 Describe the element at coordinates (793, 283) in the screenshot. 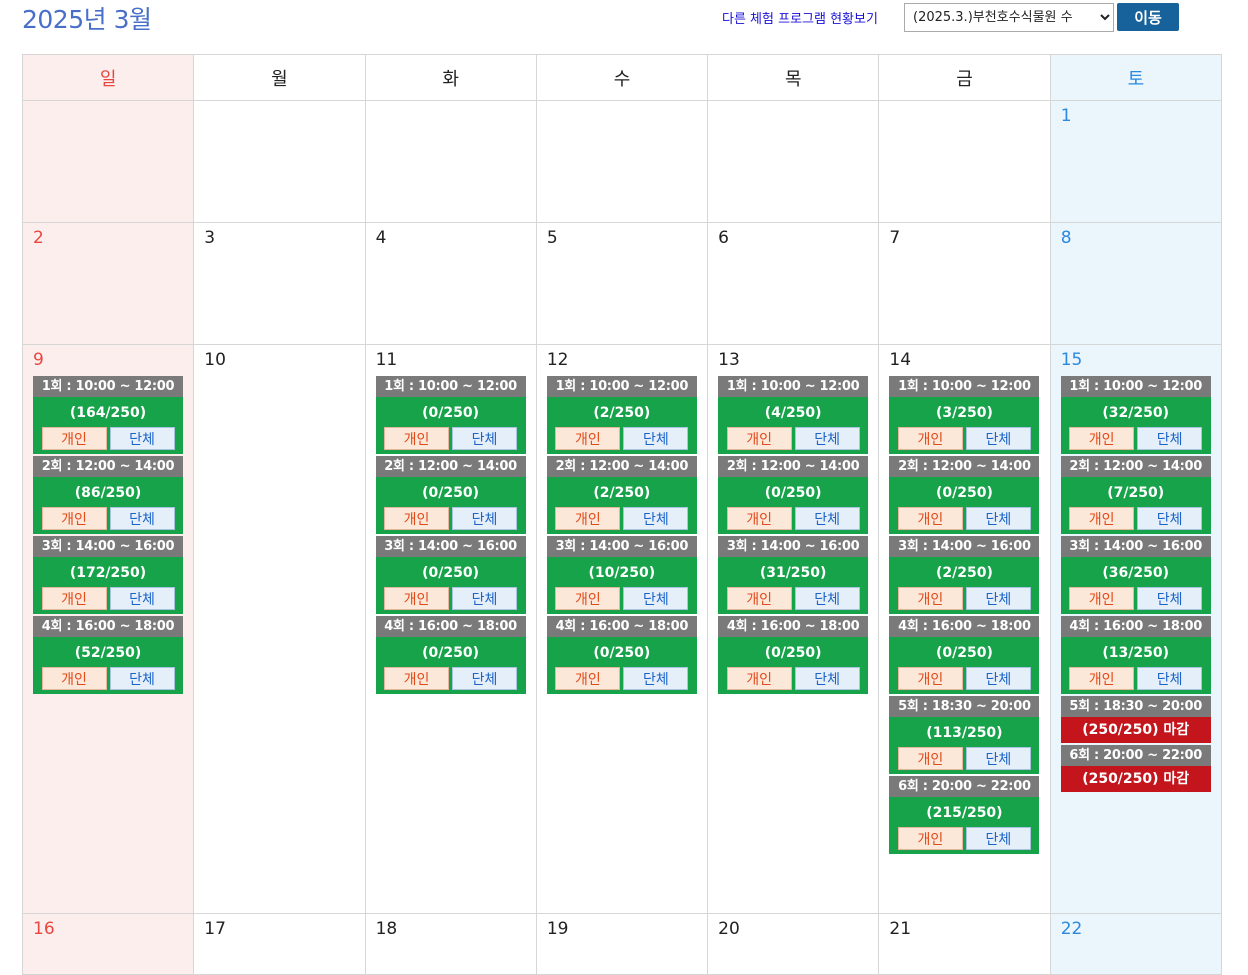

I see `day-cell: 6` at that location.